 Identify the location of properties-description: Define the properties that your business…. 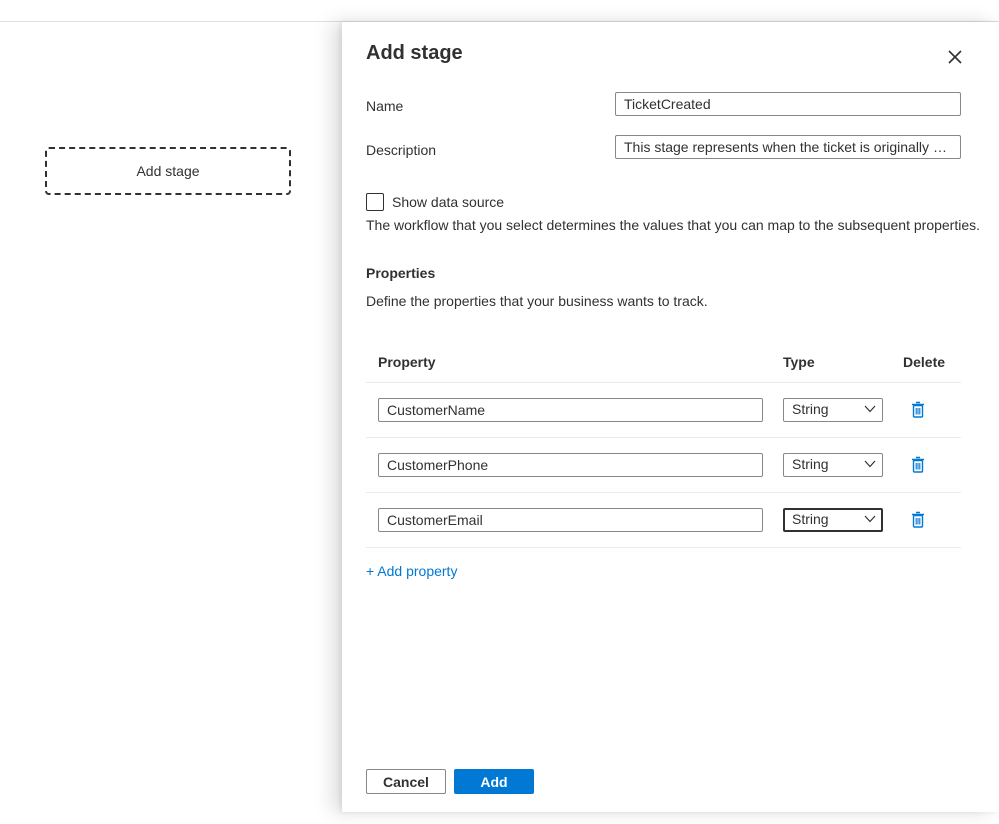
(537, 301).